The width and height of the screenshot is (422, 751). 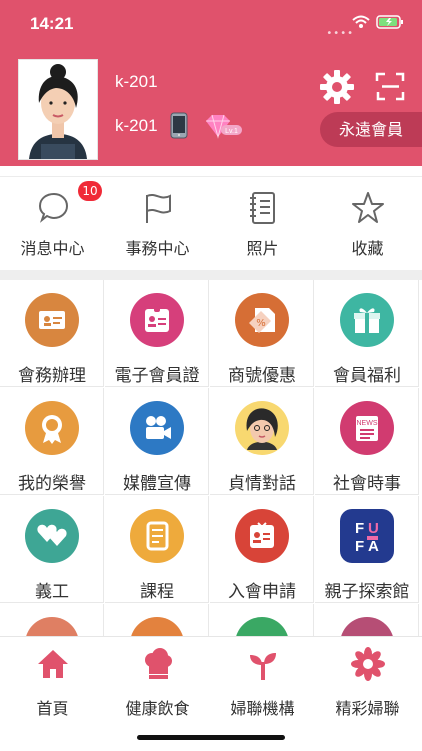 What do you see at coordinates (368, 207) in the screenshot?
I see `star-icon` at bounding box center [368, 207].